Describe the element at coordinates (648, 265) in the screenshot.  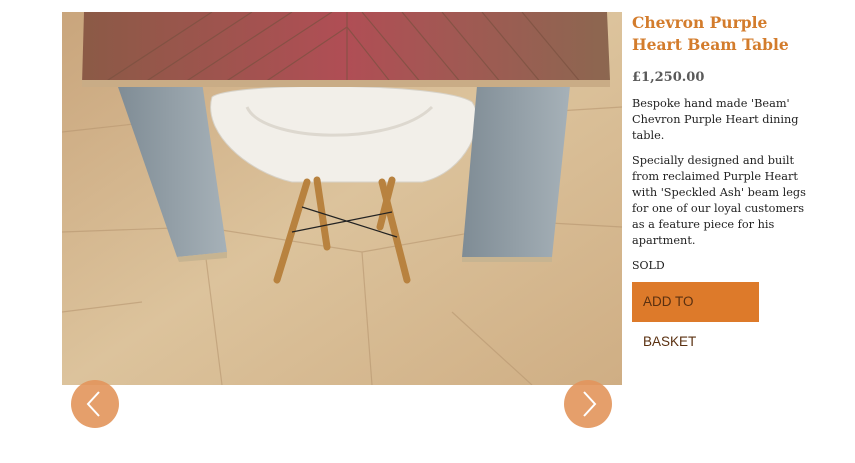
I see `stock-status: SOLD` at that location.